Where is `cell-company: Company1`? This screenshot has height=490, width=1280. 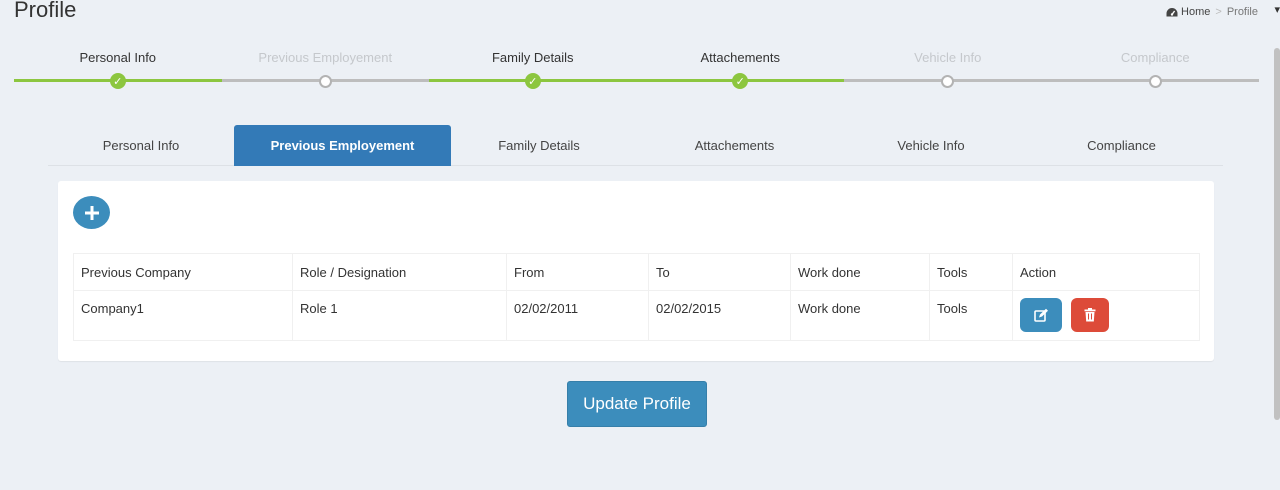 cell-company: Company1 is located at coordinates (183, 315).